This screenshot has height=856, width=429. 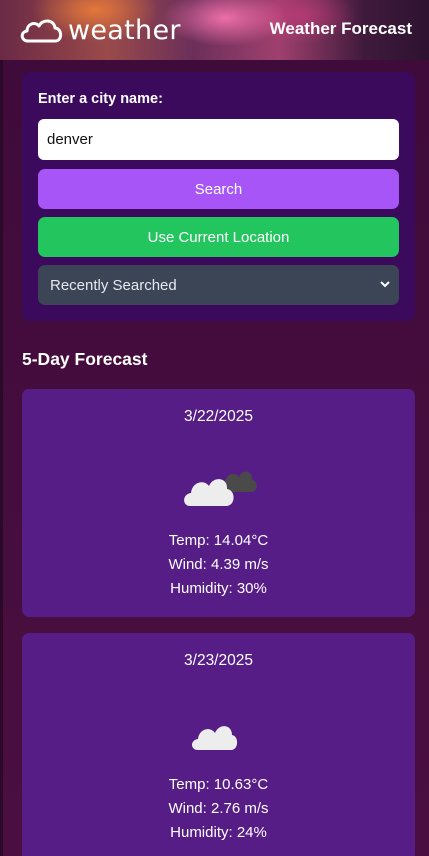 I want to click on header-title: Weather Forecast, so click(x=340, y=28).